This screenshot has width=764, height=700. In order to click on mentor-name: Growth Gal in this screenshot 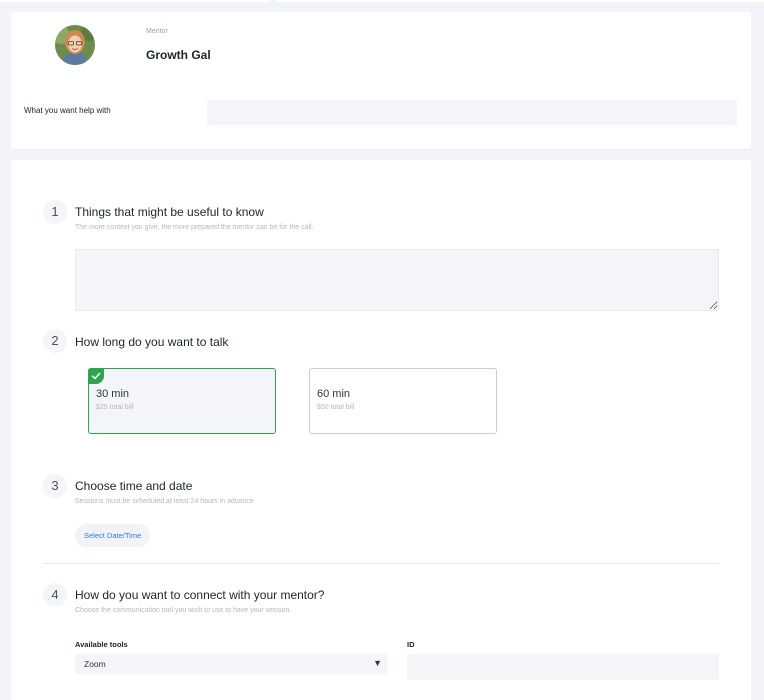, I will do `click(178, 55)`.